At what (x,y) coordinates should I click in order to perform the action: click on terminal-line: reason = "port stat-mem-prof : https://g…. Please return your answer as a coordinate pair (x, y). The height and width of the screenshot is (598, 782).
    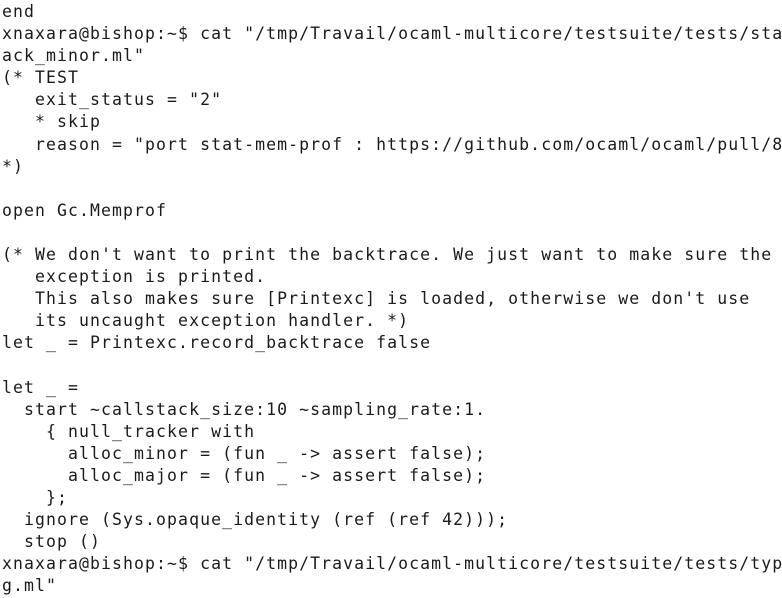
    Looking at the image, I should click on (392, 144).